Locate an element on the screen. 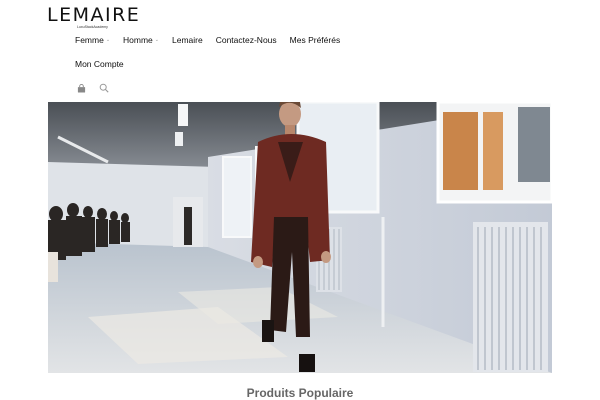 The height and width of the screenshot is (400, 600). nav-item-label: Mes Préférés is located at coordinates (315, 40).